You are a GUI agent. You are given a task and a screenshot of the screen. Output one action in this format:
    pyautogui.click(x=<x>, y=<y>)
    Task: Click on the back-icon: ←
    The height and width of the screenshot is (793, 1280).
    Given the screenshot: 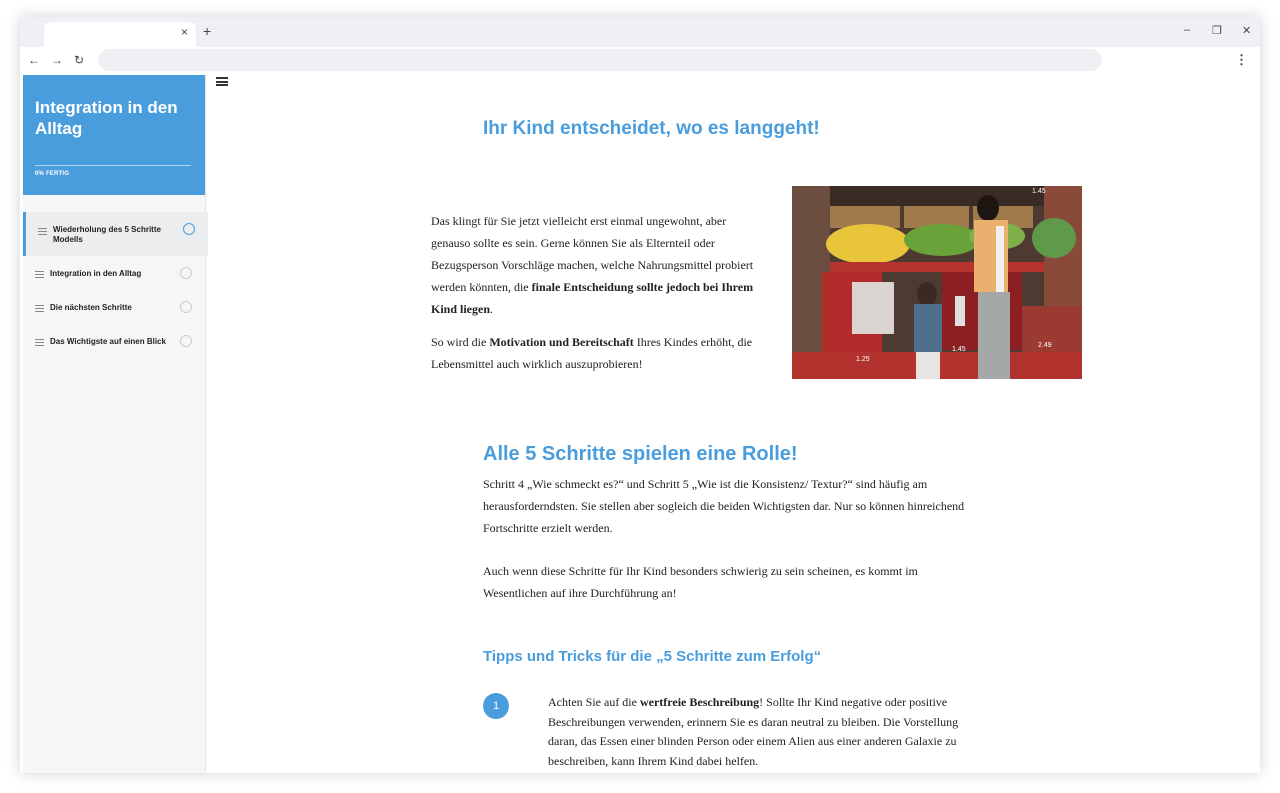 What is the action you would take?
    pyautogui.click(x=34, y=60)
    